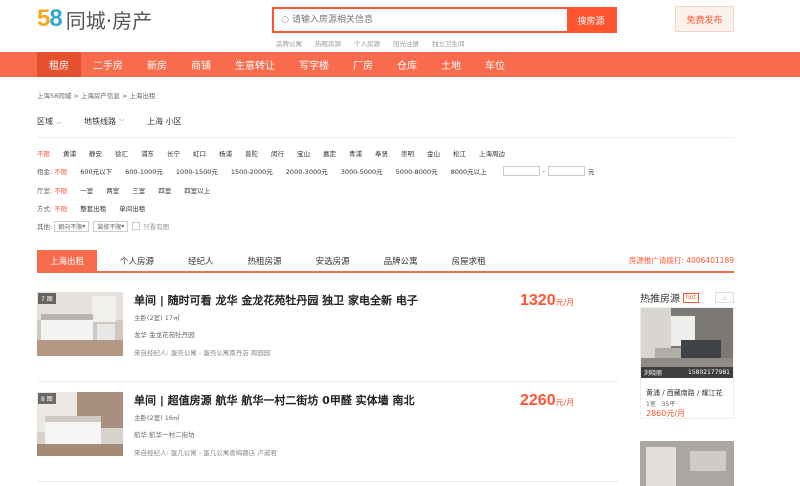  What do you see at coordinates (653, 373) in the screenshot?
I see `agent-name: 刘晓丽` at bounding box center [653, 373].